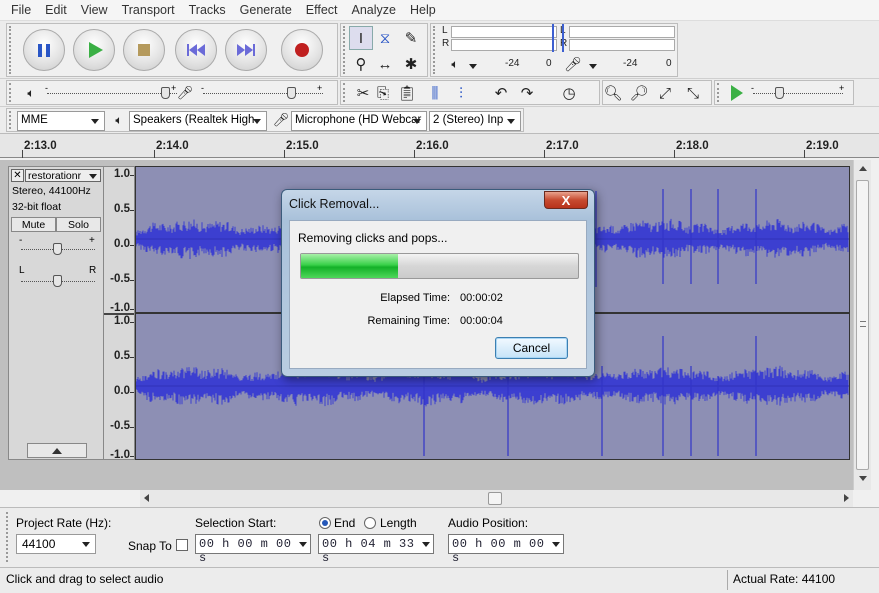 The width and height of the screenshot is (879, 593). I want to click on record-button, so click(302, 50).